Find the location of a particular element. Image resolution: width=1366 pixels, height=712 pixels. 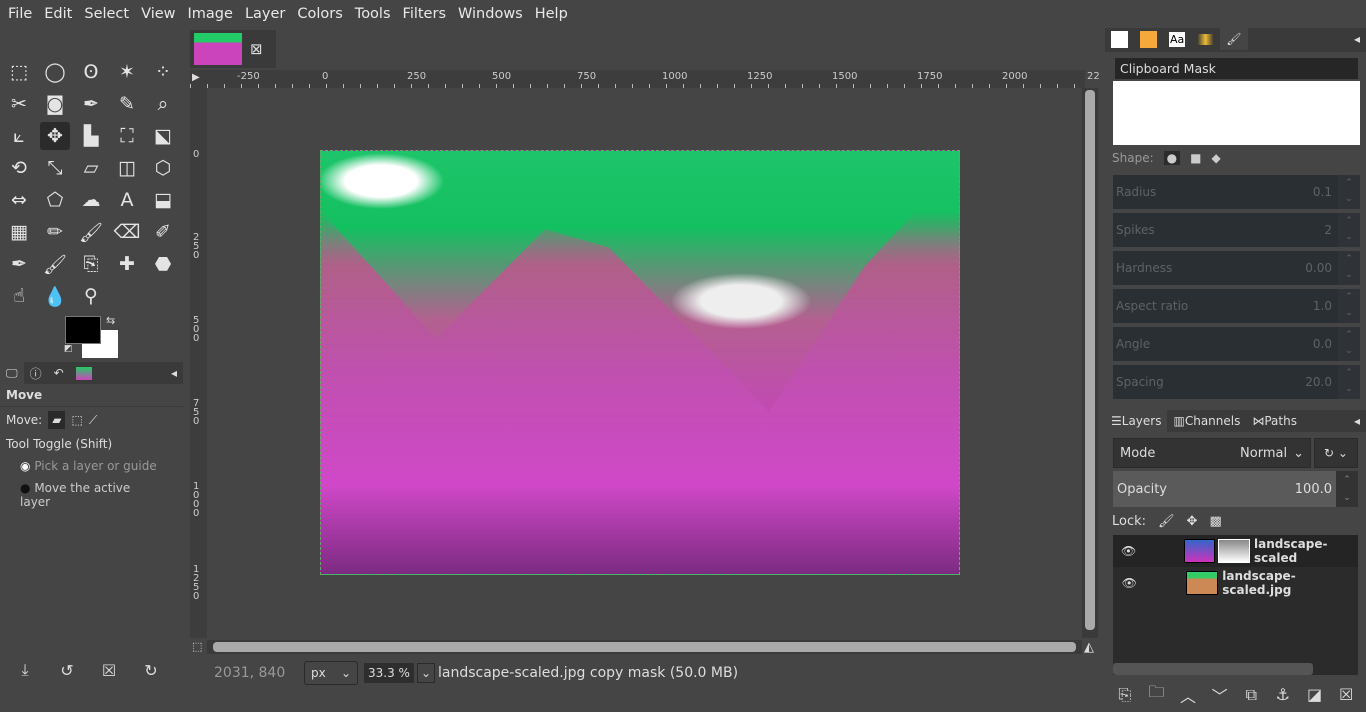

navigate-icon: ◭ is located at coordinates (1089, 647).